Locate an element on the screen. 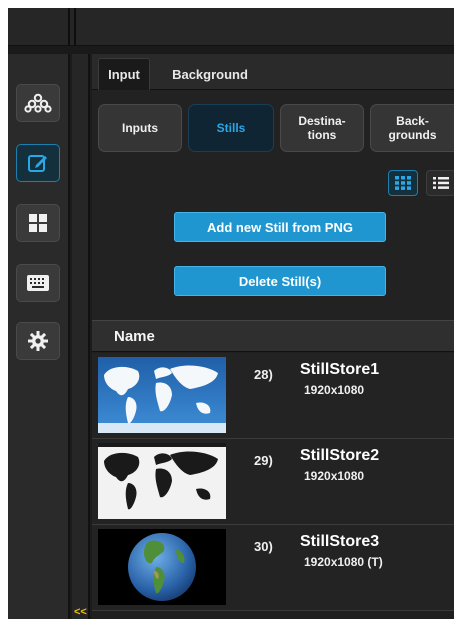 This screenshot has width=454, height=619. table-header: Name is located at coordinates (273, 336).